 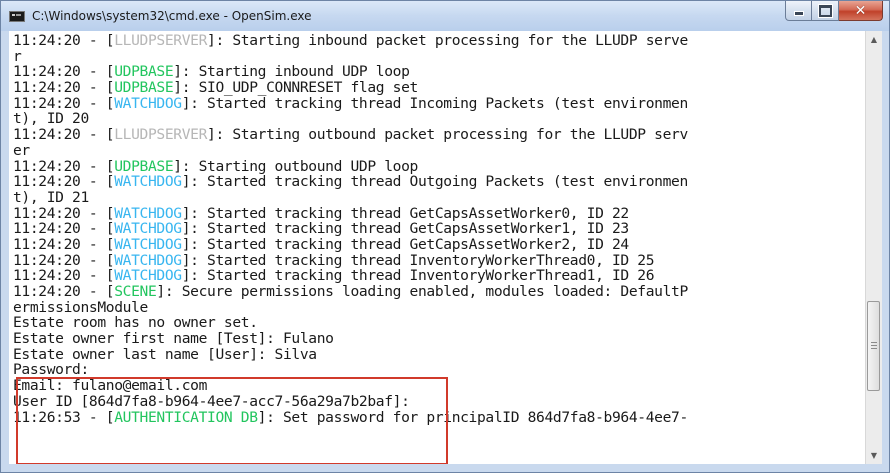 What do you see at coordinates (186, 417) in the screenshot?
I see `log-source-tag: AUTHENTICATION DB` at bounding box center [186, 417].